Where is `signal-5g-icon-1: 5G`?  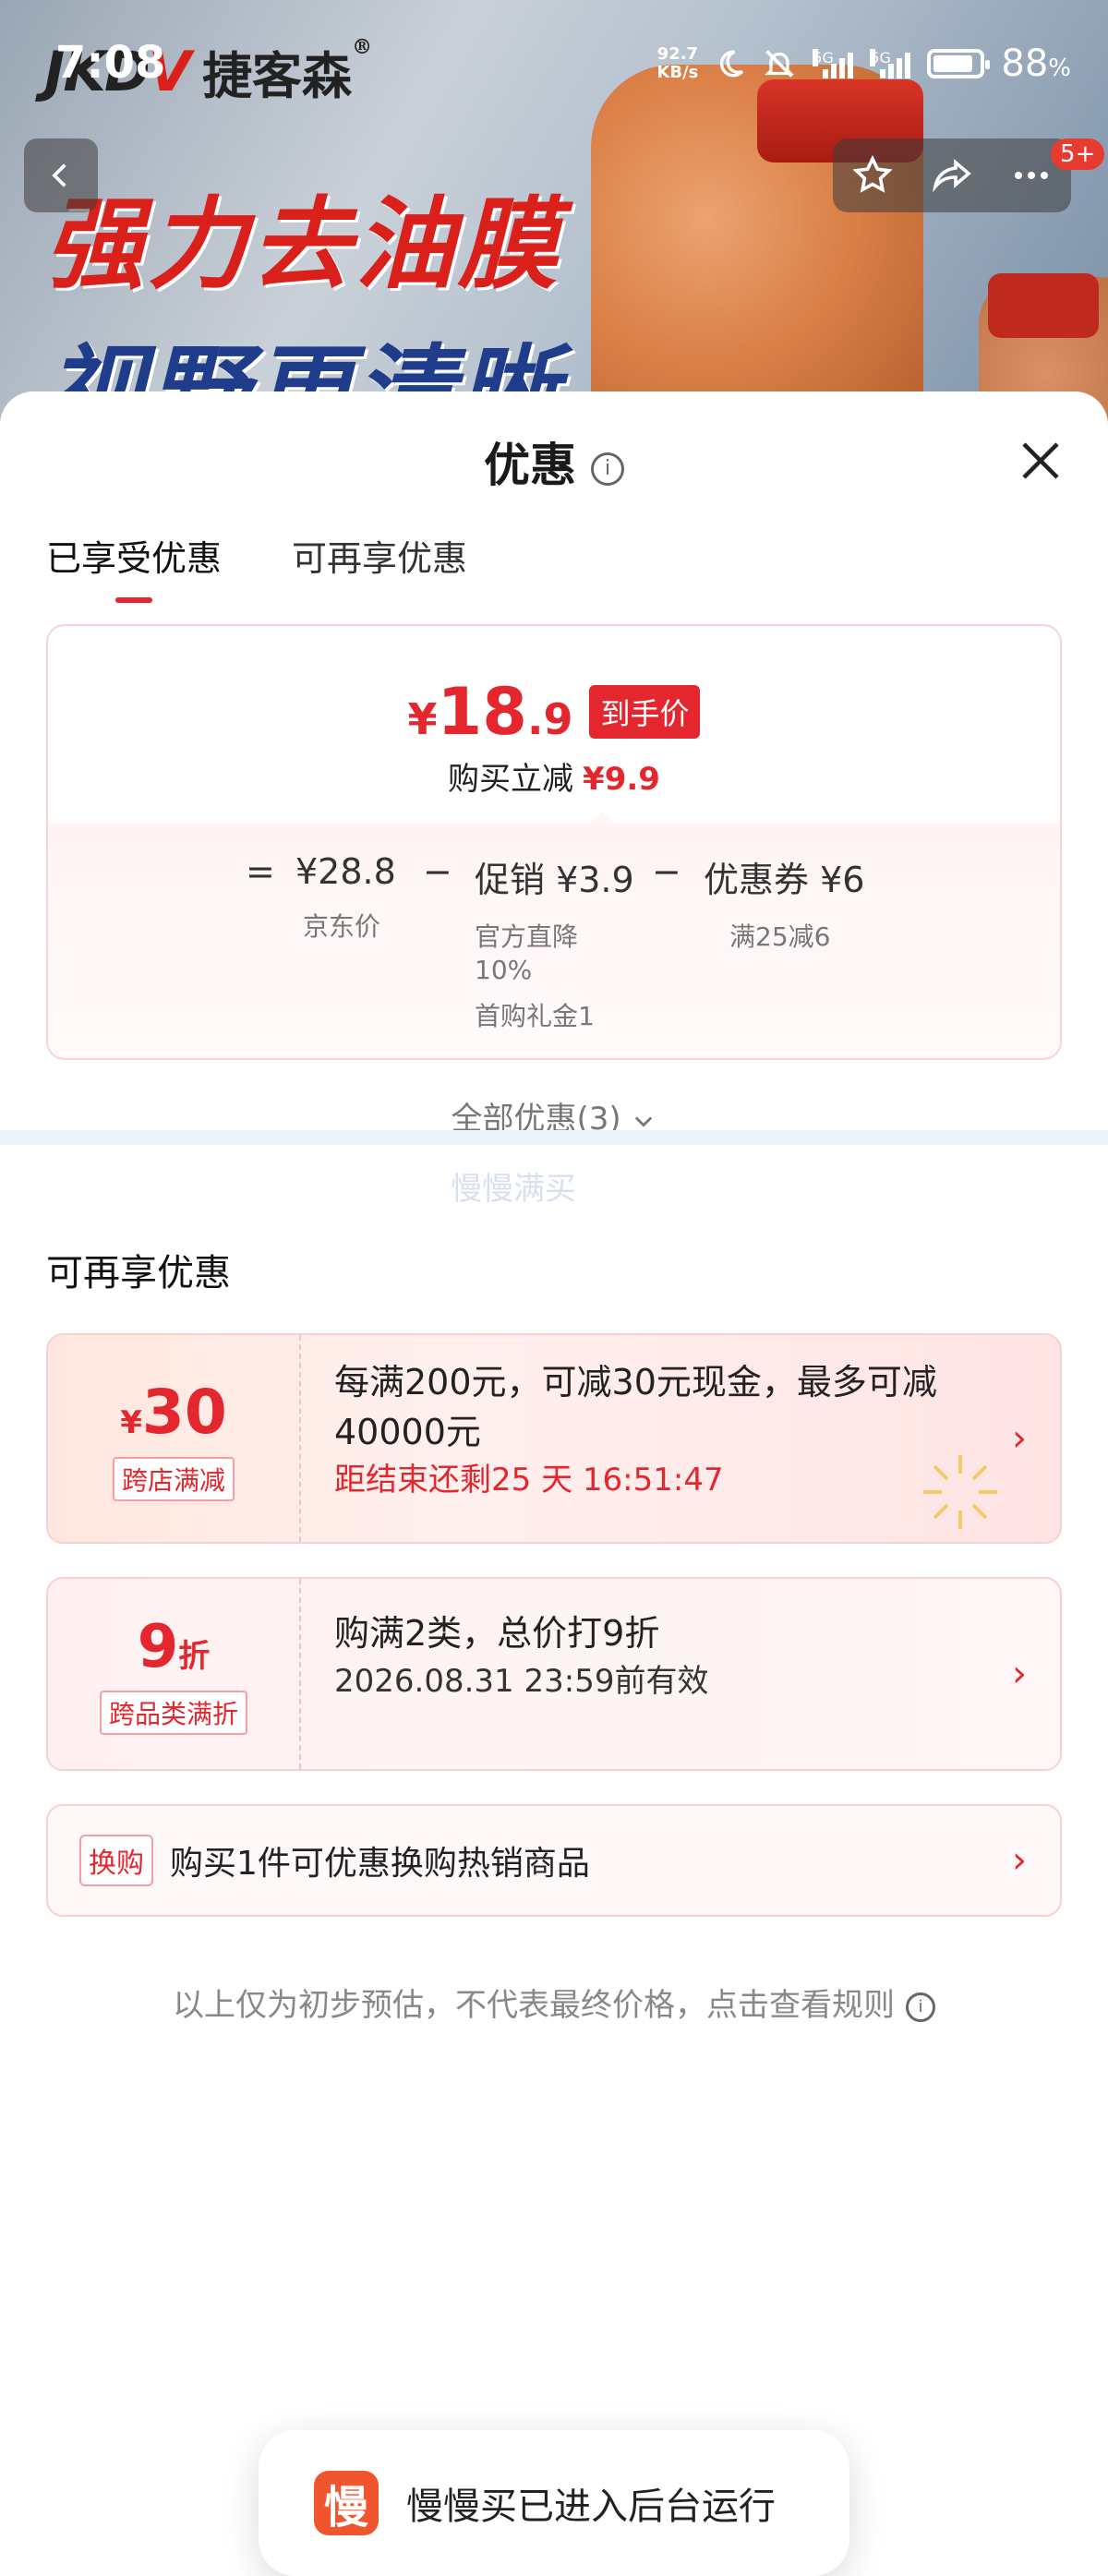
signal-5g-icon-1: 5G is located at coordinates (834, 63).